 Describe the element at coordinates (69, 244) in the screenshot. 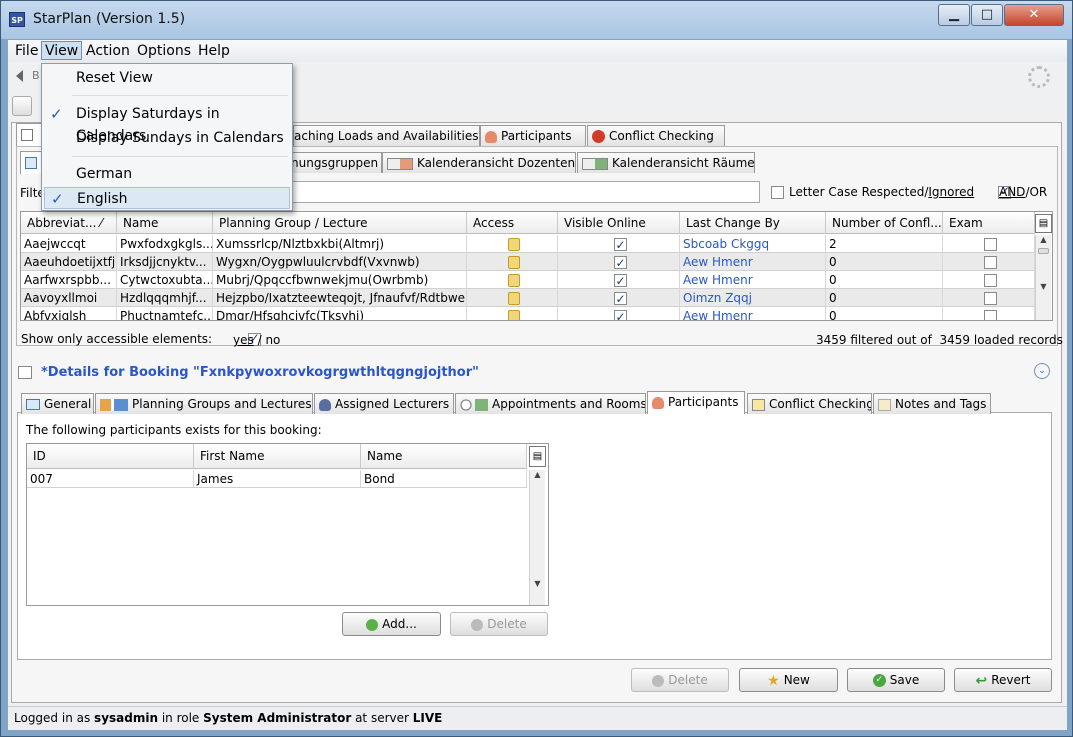

I see `cell-abbr: Aaejwccqt` at that location.